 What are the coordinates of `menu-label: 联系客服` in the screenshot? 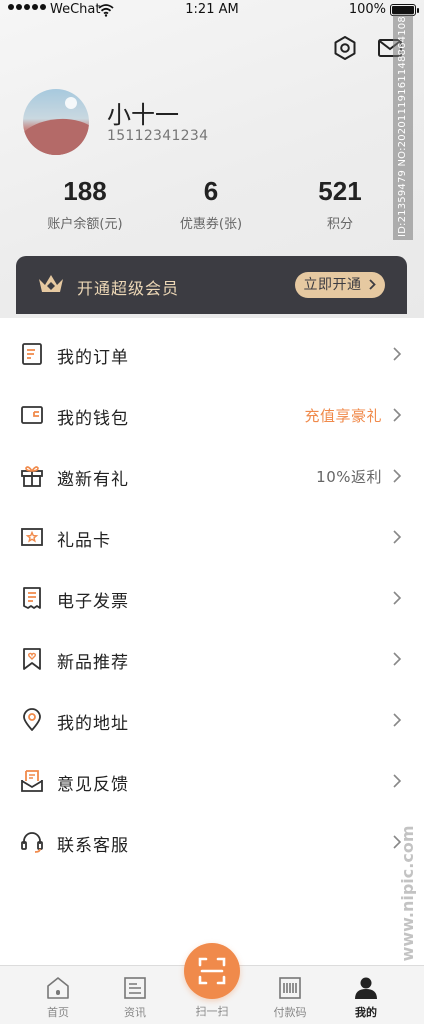 It's located at (93, 846).